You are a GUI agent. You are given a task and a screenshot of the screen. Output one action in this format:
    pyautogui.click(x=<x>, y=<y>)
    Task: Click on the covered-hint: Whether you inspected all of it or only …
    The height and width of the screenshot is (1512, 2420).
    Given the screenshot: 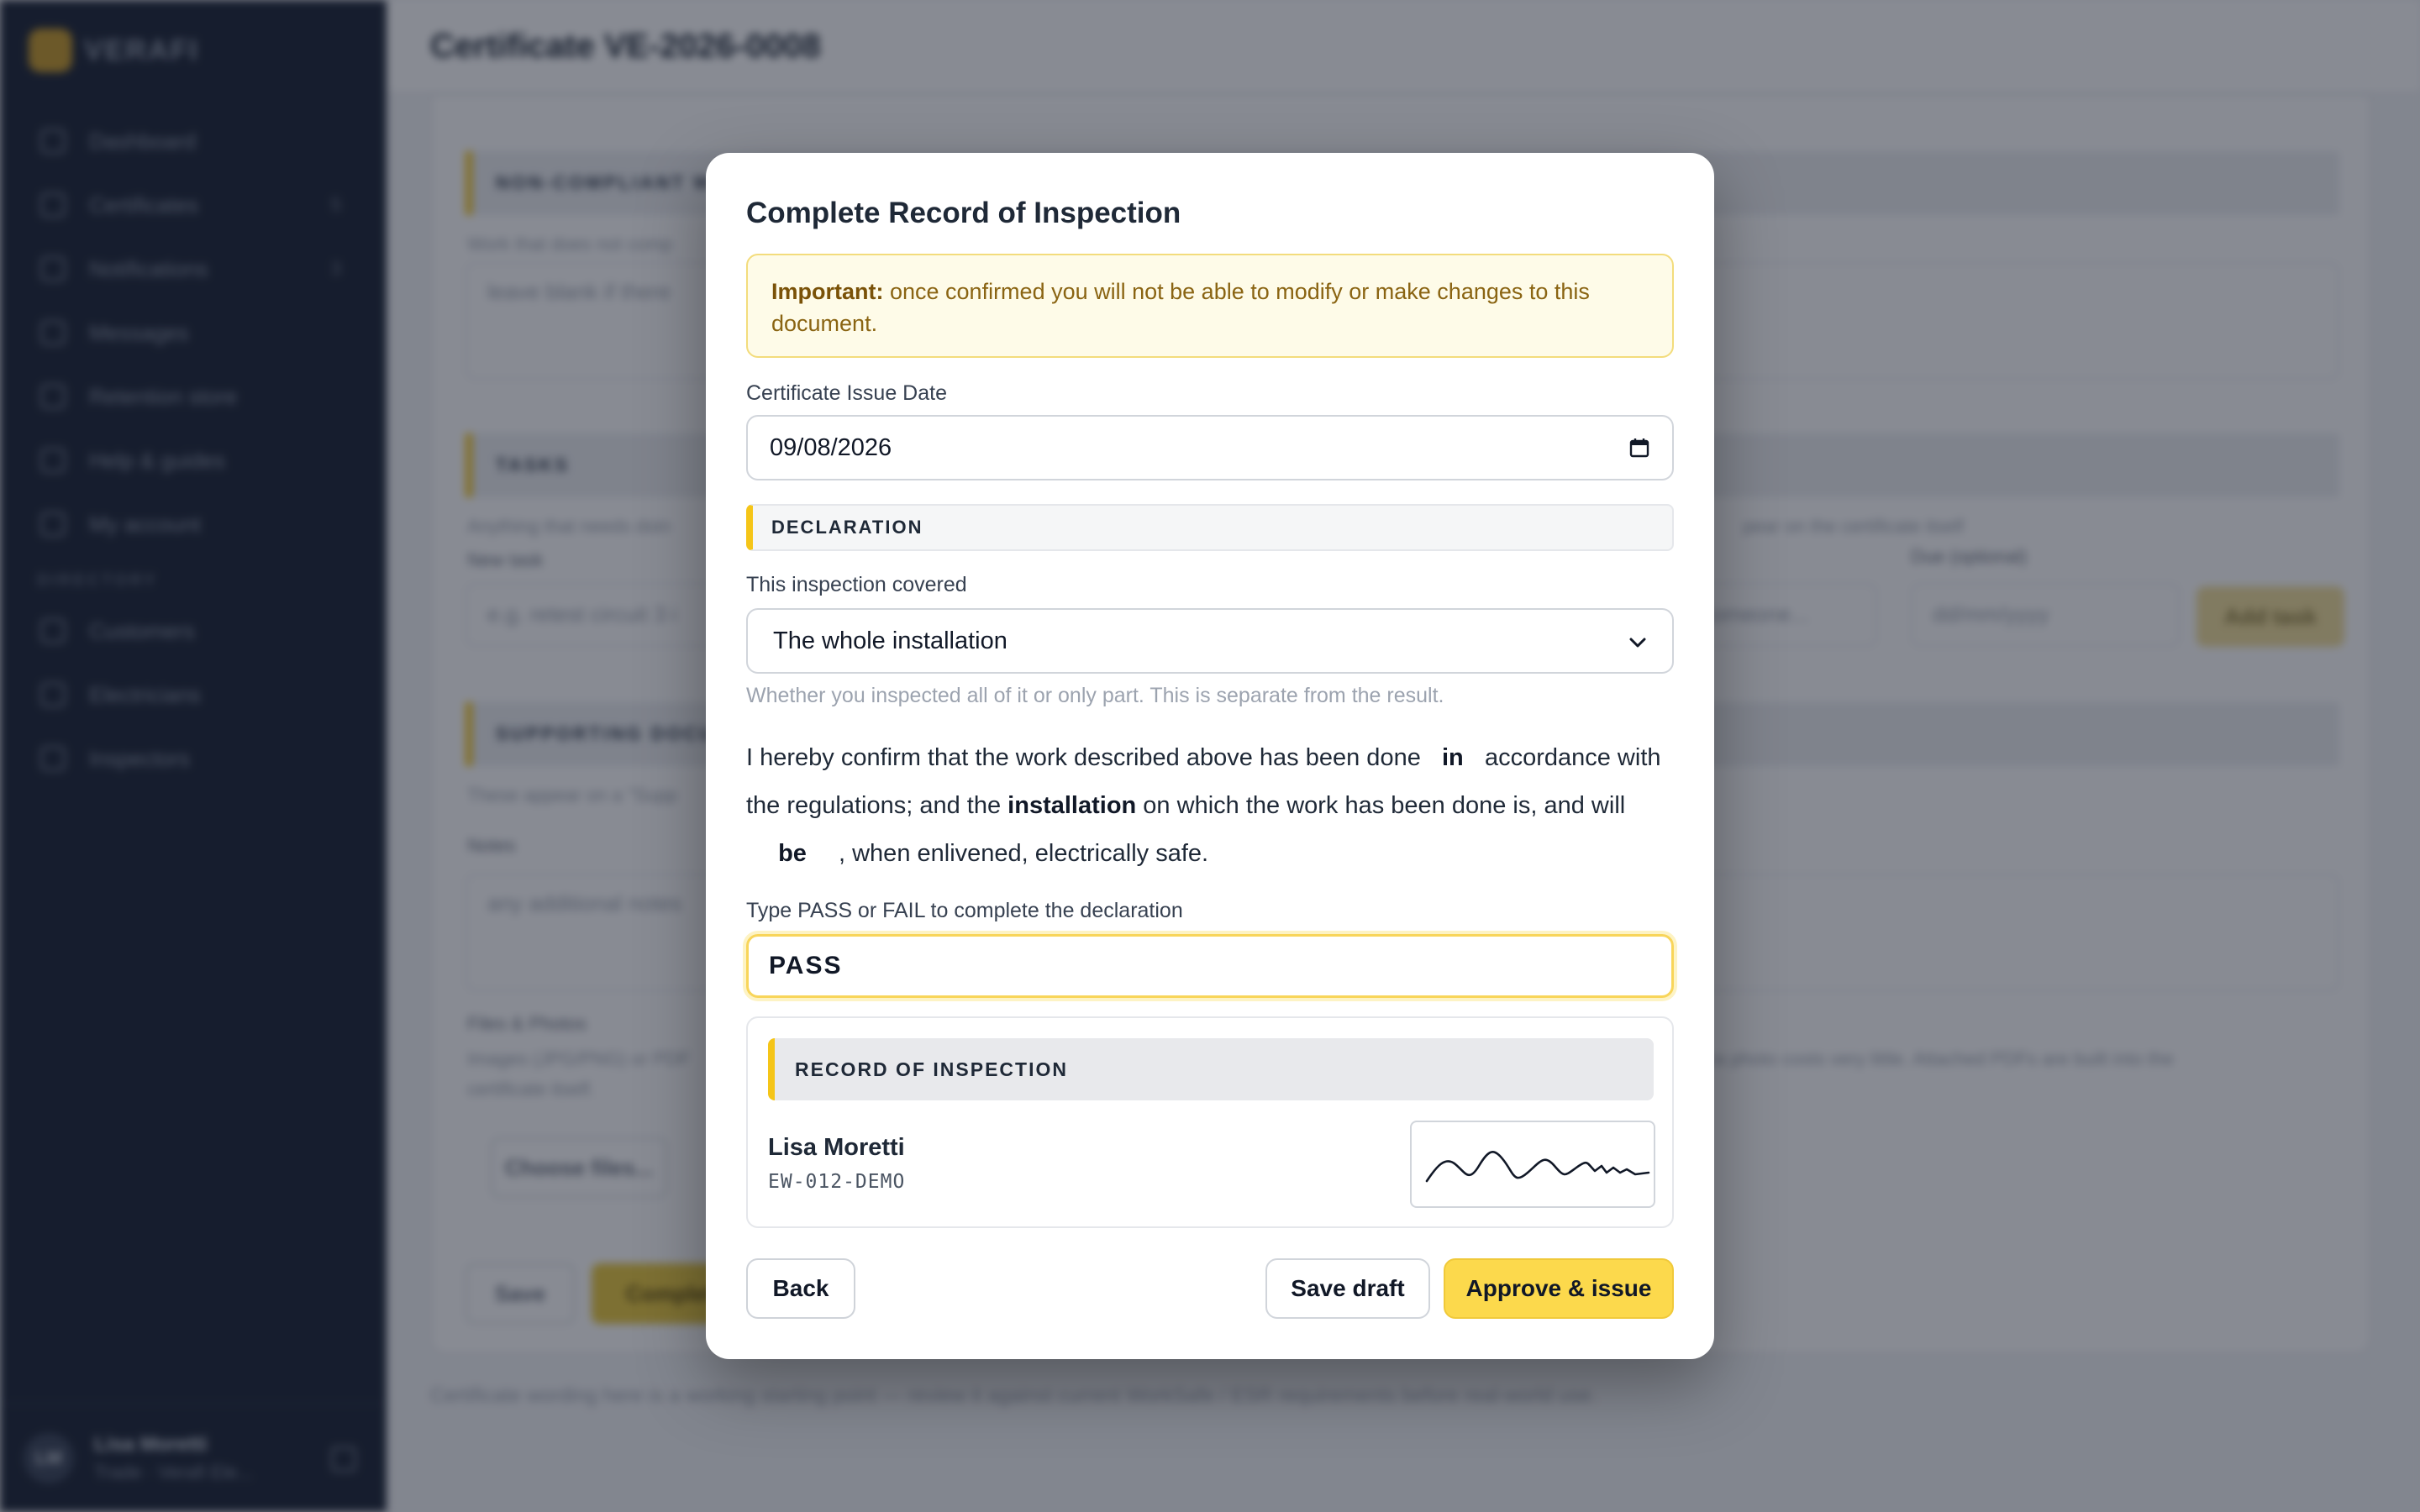 What is the action you would take?
    pyautogui.click(x=1095, y=695)
    